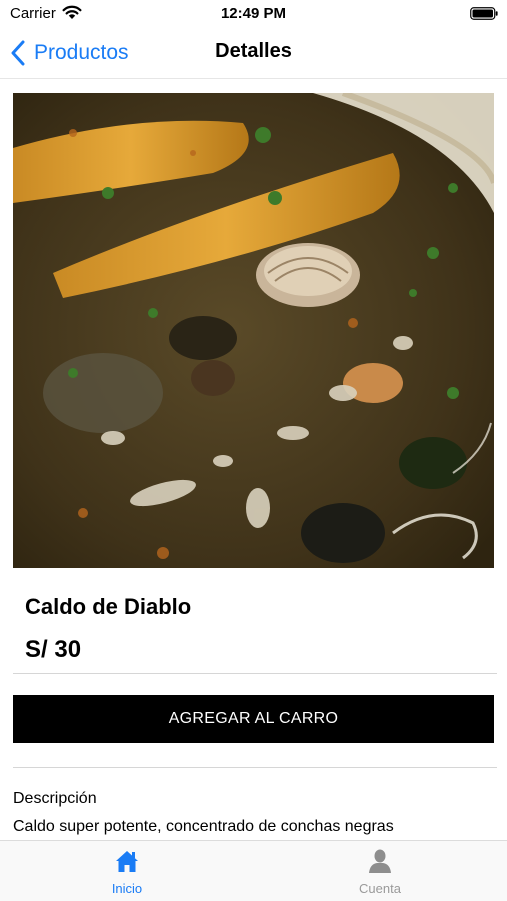  I want to click on status-bar: Carrier 12:49 PM, so click(253, 14).